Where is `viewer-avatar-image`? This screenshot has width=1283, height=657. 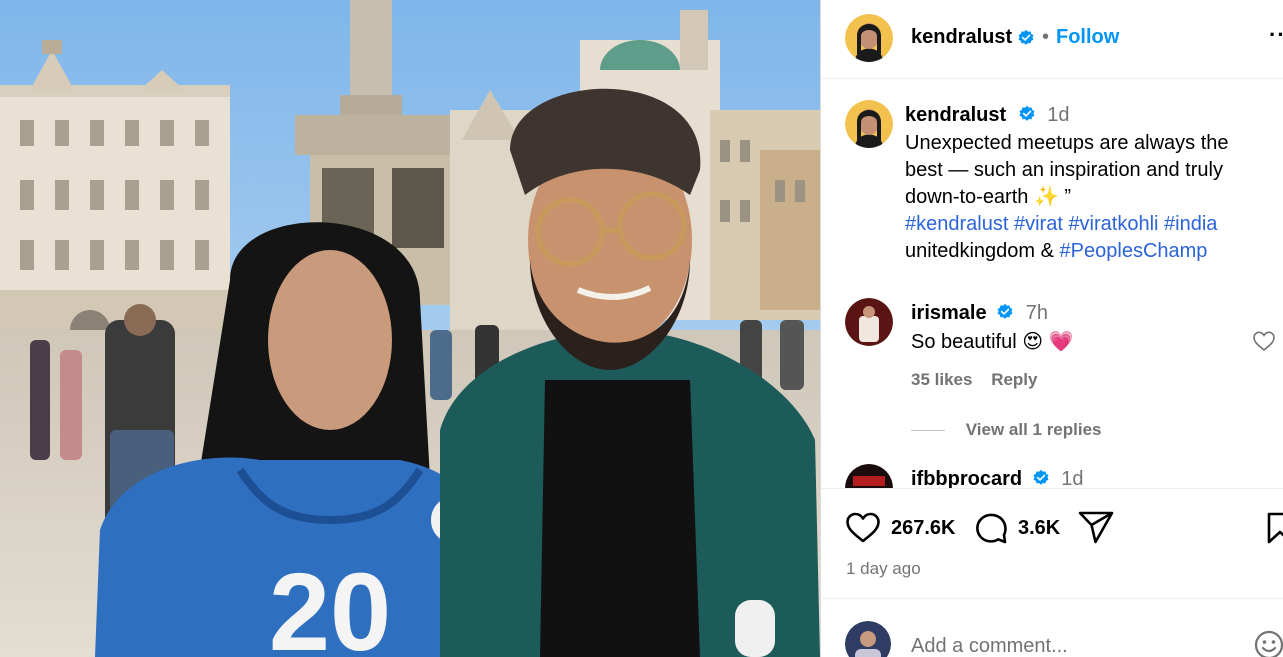 viewer-avatar-image is located at coordinates (868, 639).